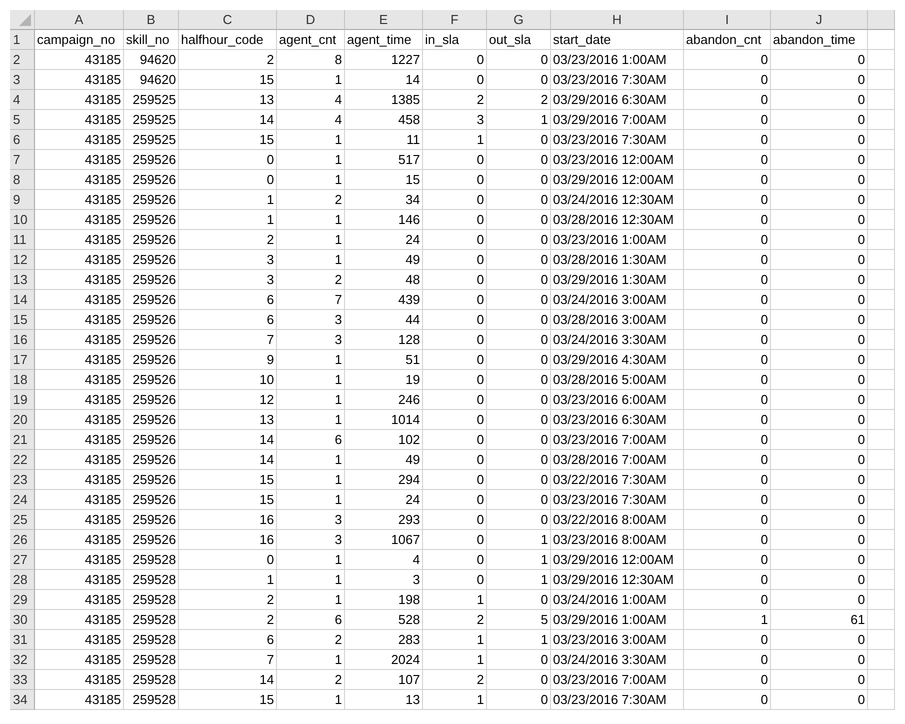 The width and height of the screenshot is (905, 724). I want to click on row-header: 13, so click(22, 280).